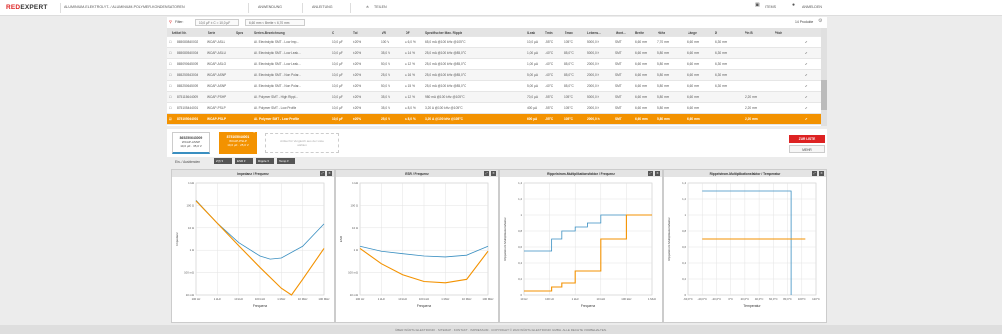 The image size is (1002, 334). What do you see at coordinates (170, 21) in the screenshot?
I see `filter-icon: ⚲` at bounding box center [170, 21].